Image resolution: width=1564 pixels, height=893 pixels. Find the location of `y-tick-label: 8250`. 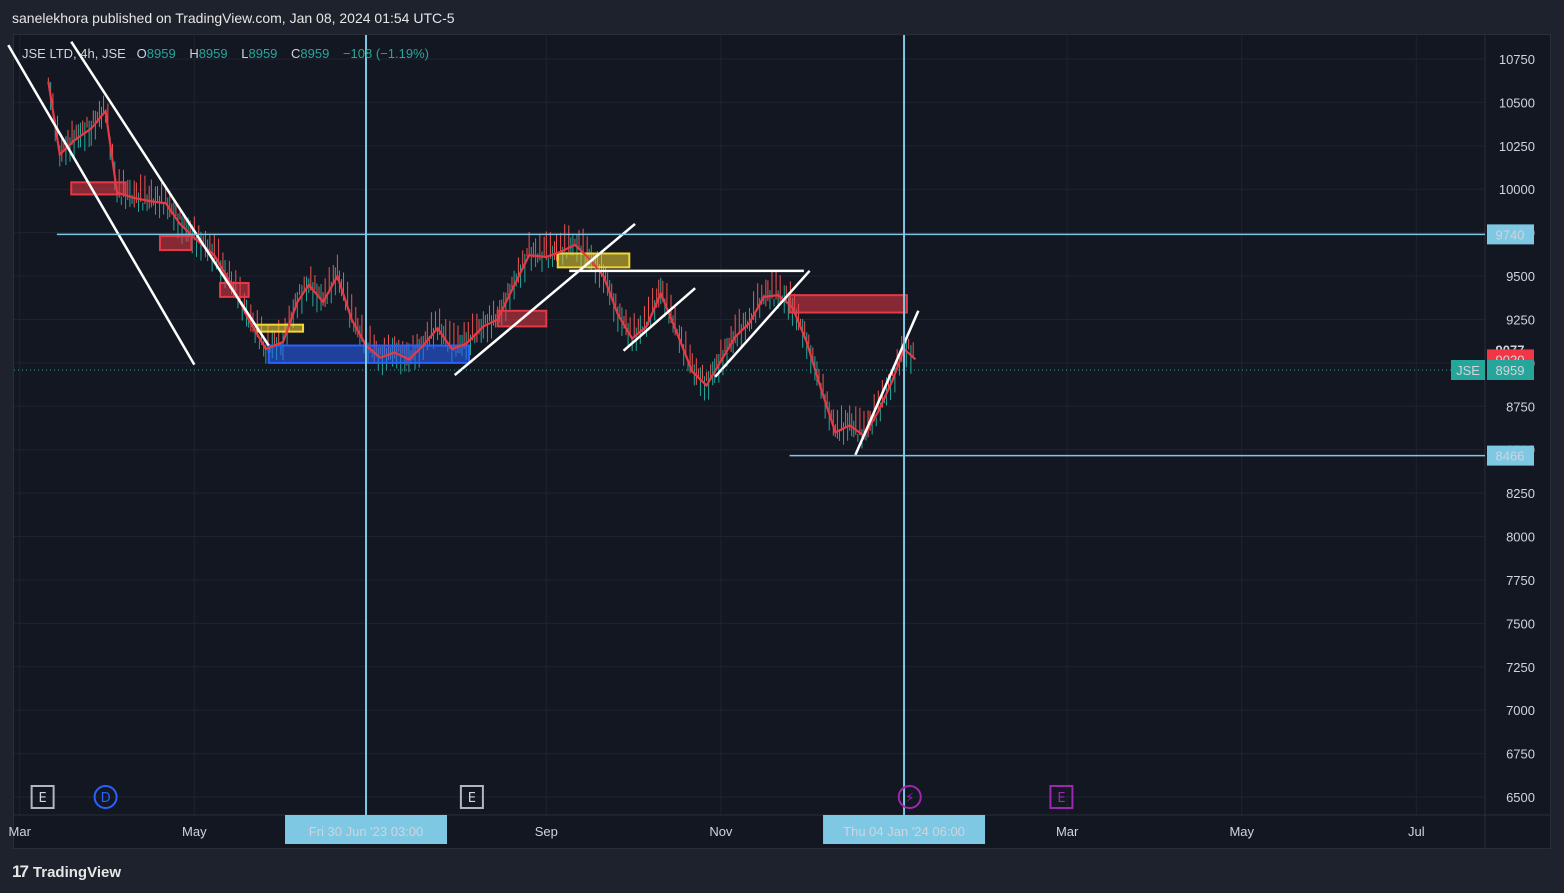

y-tick-label: 8250 is located at coordinates (1520, 493).